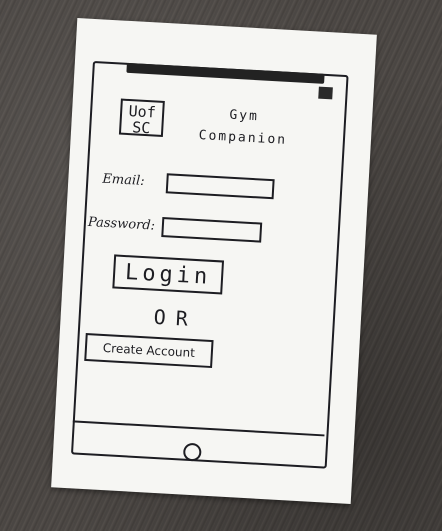  Describe the element at coordinates (141, 128) in the screenshot. I see `logo-line-2: SC` at that location.